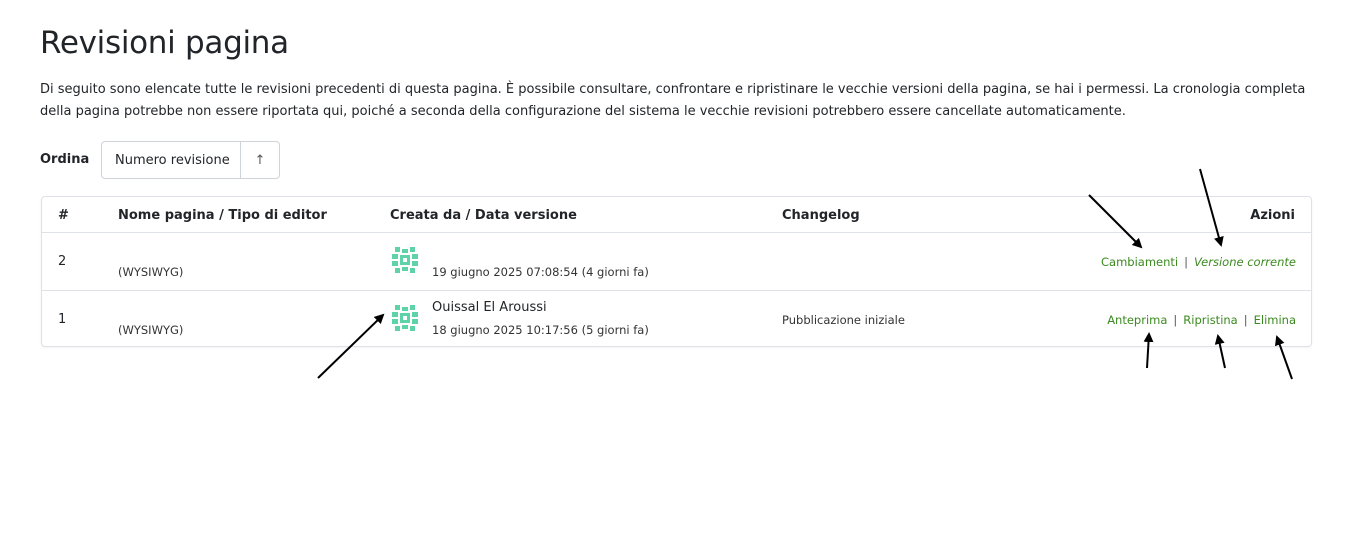 This screenshot has height=539, width=1361. What do you see at coordinates (483, 215) in the screenshot?
I see `header-created: Creata da / Data versione` at bounding box center [483, 215].